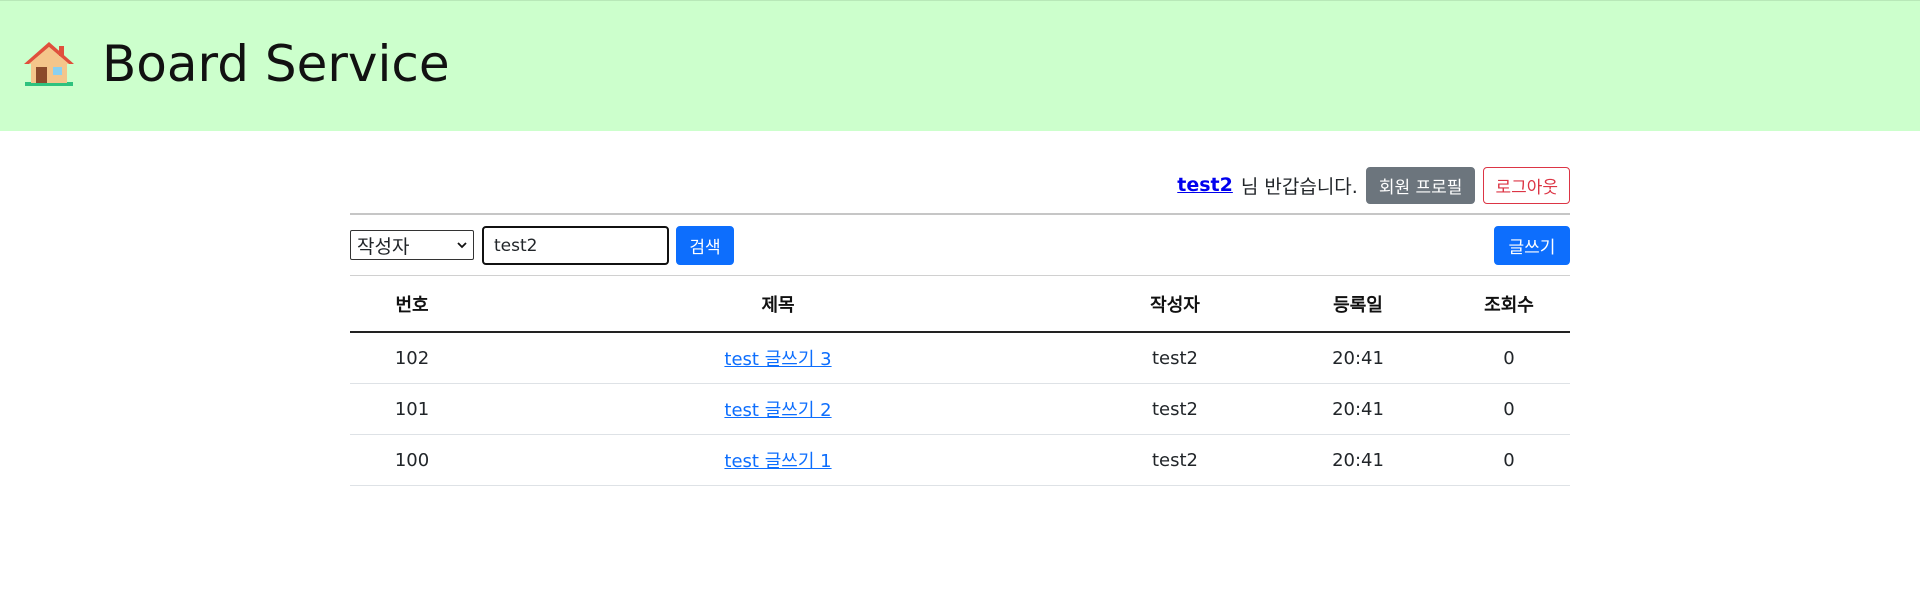 The width and height of the screenshot is (1920, 595). What do you see at coordinates (1205, 185) in the screenshot?
I see `username-link: test2` at bounding box center [1205, 185].